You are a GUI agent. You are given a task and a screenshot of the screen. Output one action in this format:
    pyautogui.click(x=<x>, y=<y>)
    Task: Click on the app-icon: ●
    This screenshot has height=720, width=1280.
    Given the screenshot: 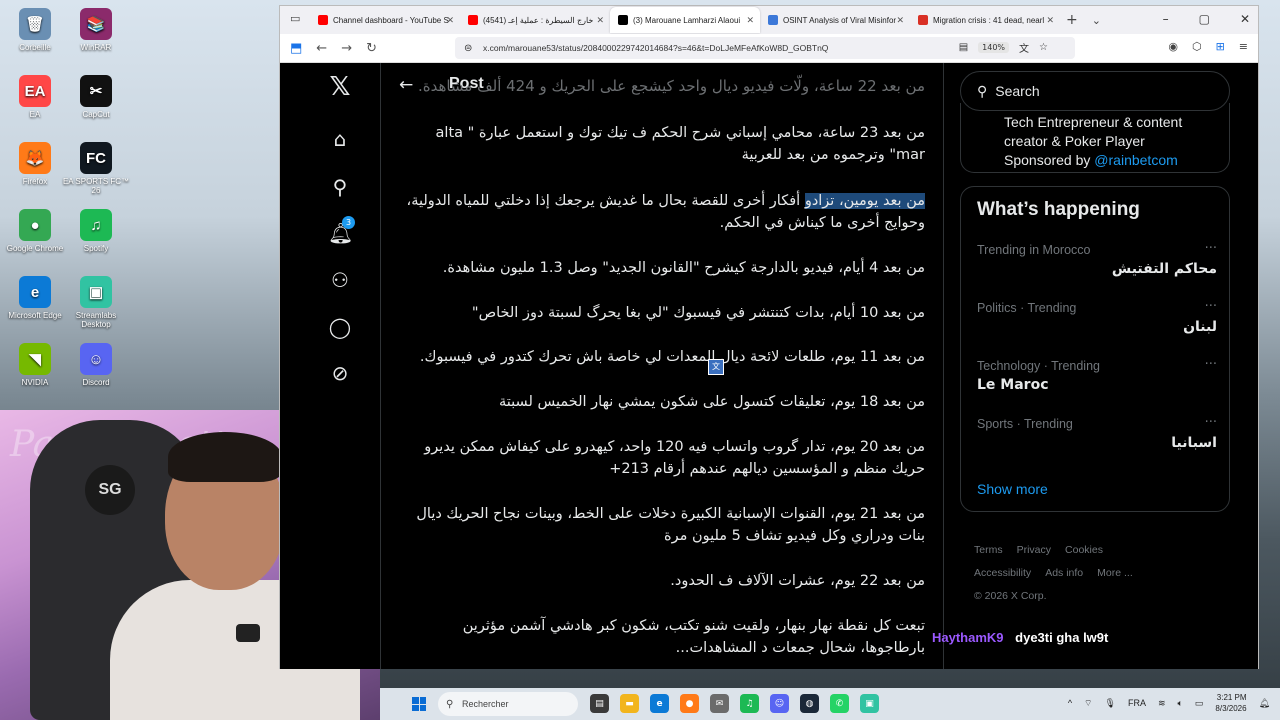 What is the action you would take?
    pyautogui.click(x=35, y=225)
    